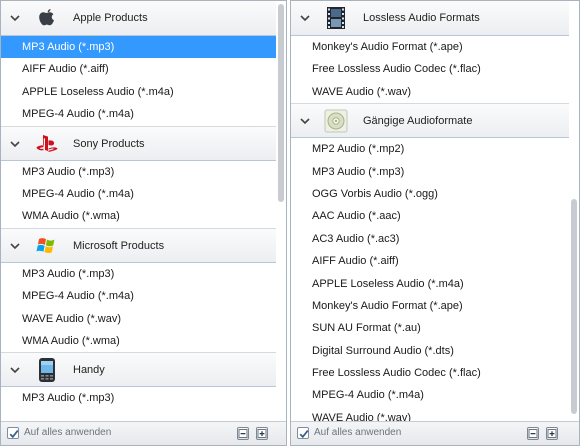  I want to click on group-header-handy: Handy, so click(138, 370).